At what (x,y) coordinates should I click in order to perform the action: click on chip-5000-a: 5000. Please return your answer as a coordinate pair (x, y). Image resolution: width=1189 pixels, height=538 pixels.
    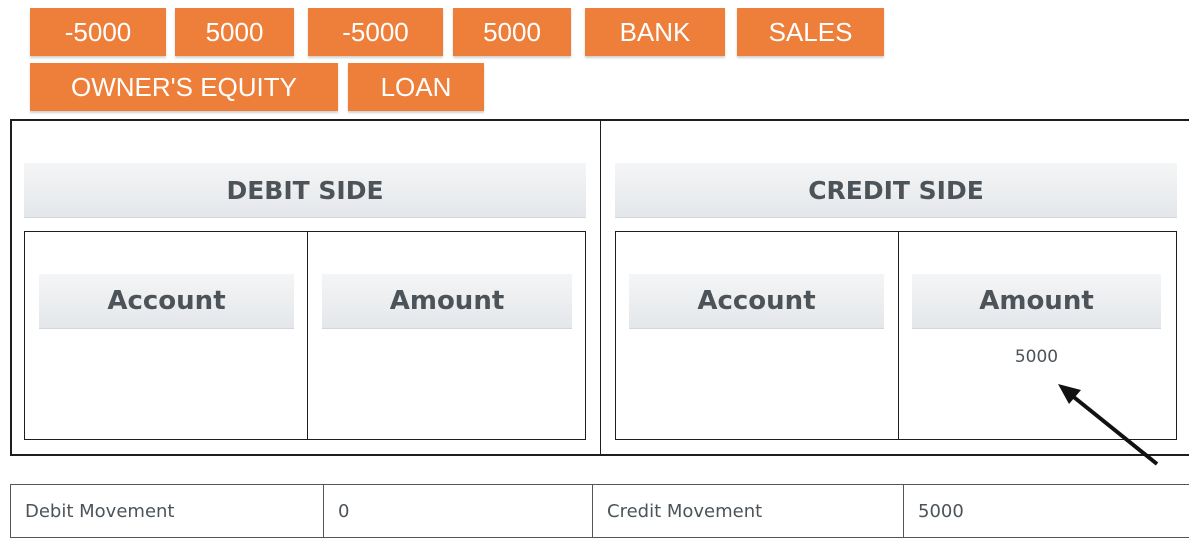
    Looking at the image, I should click on (234, 32).